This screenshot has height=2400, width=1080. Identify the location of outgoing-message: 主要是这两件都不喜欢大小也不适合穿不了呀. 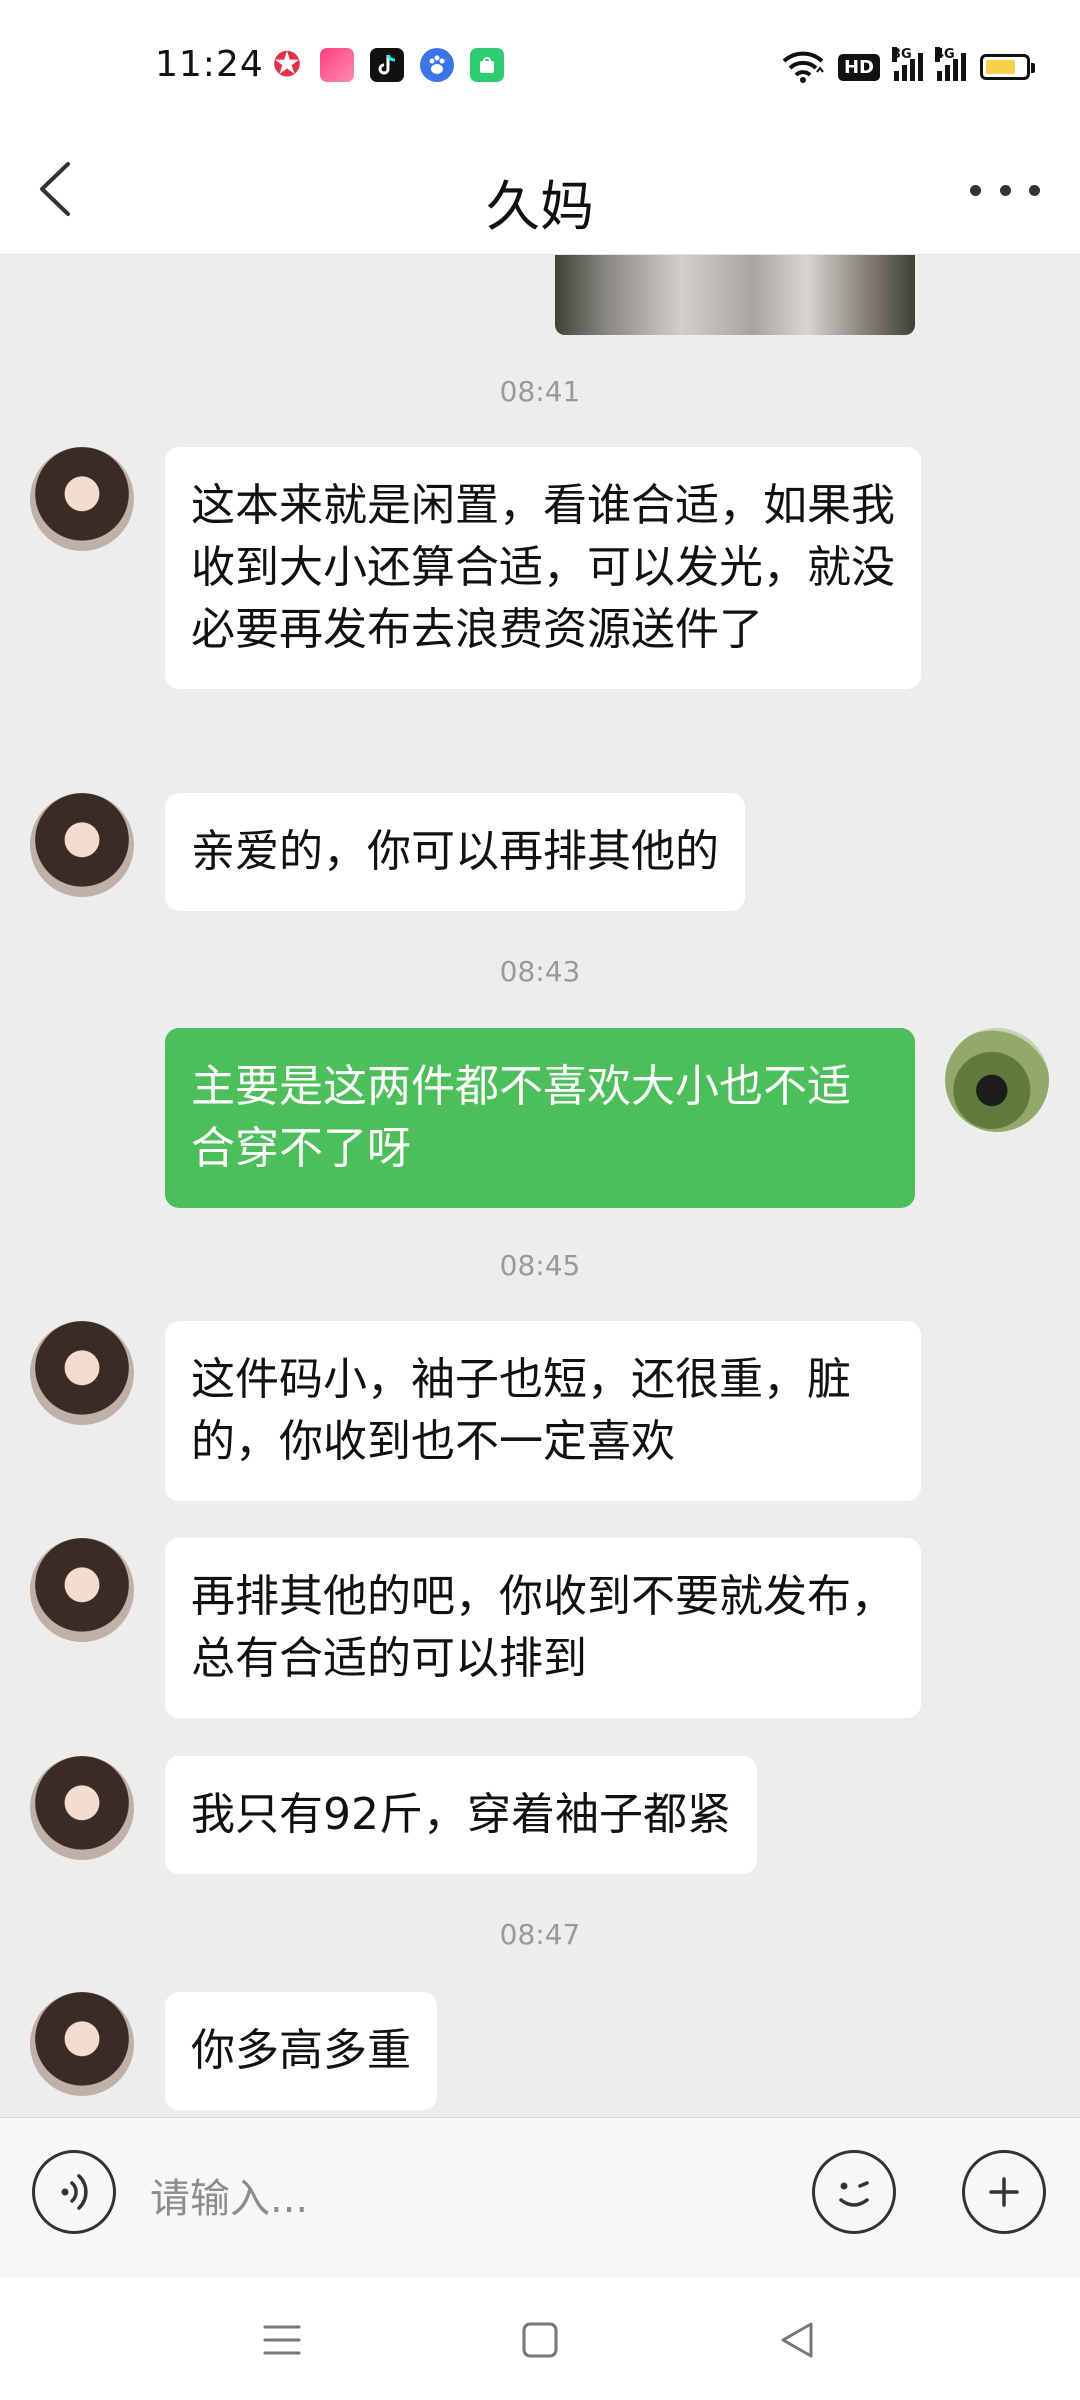
(540, 1118).